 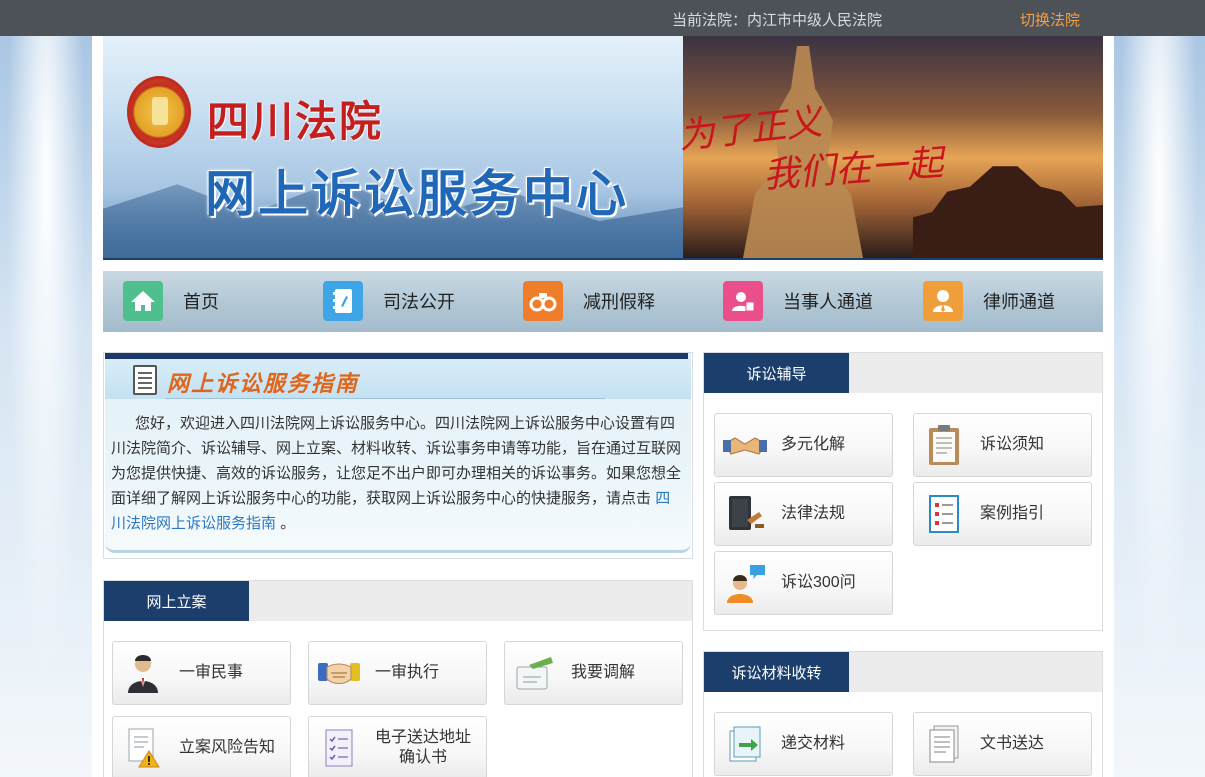 I want to click on case-list-icon, so click(x=944, y=514).